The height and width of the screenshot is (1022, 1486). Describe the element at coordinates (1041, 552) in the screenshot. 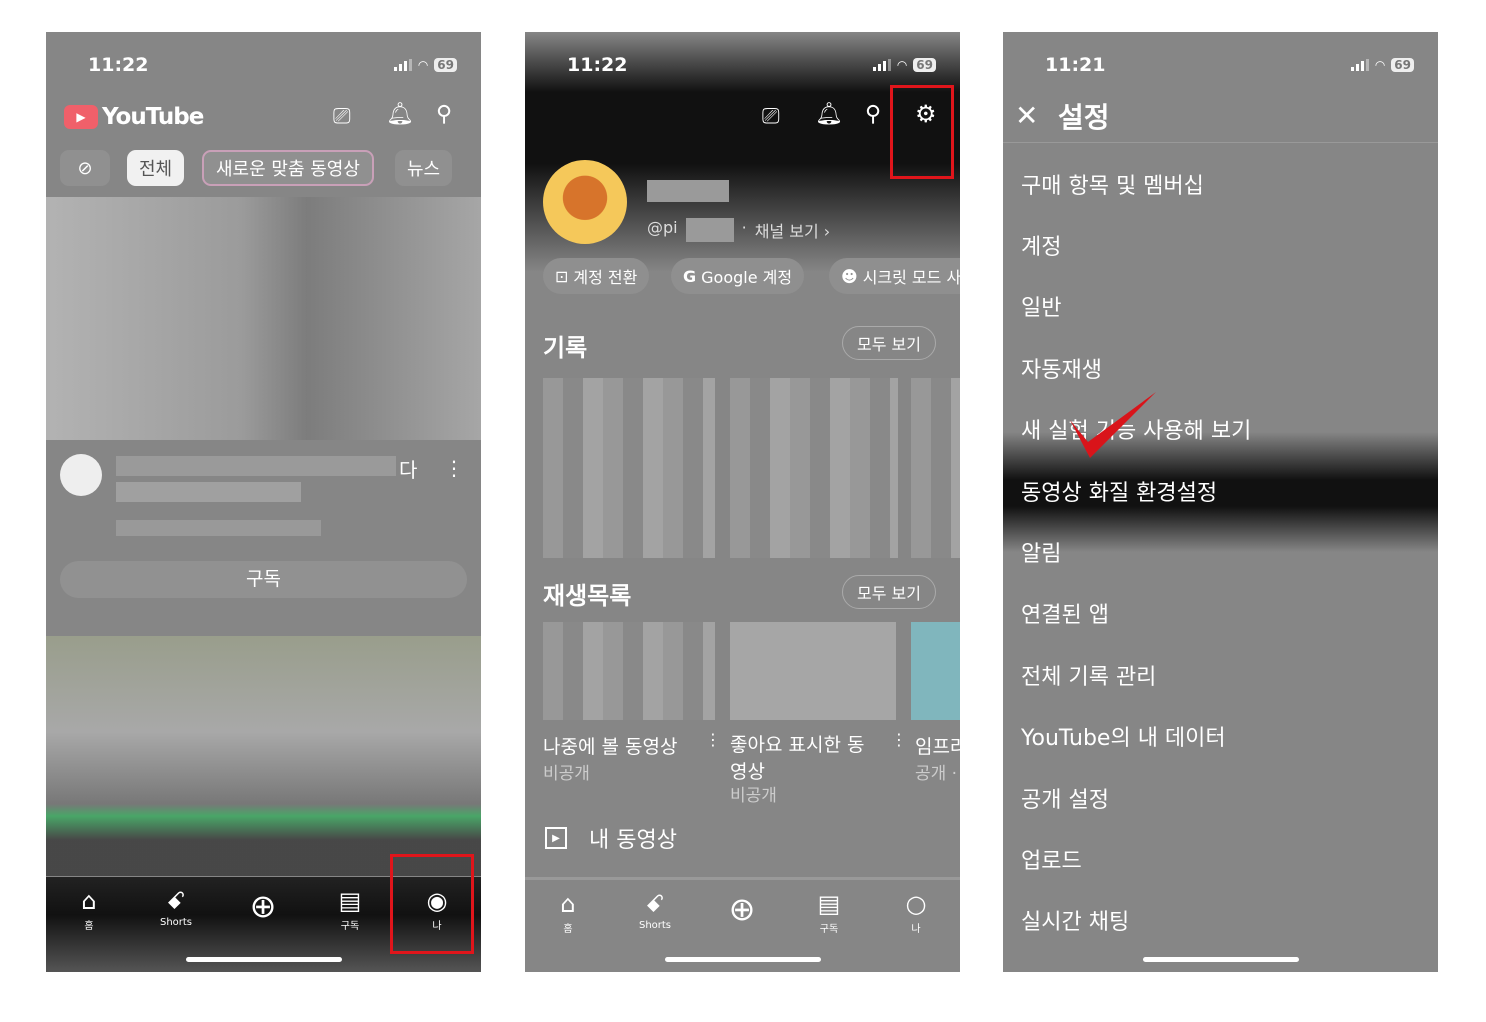

I see `menu-notifications: 알림` at that location.